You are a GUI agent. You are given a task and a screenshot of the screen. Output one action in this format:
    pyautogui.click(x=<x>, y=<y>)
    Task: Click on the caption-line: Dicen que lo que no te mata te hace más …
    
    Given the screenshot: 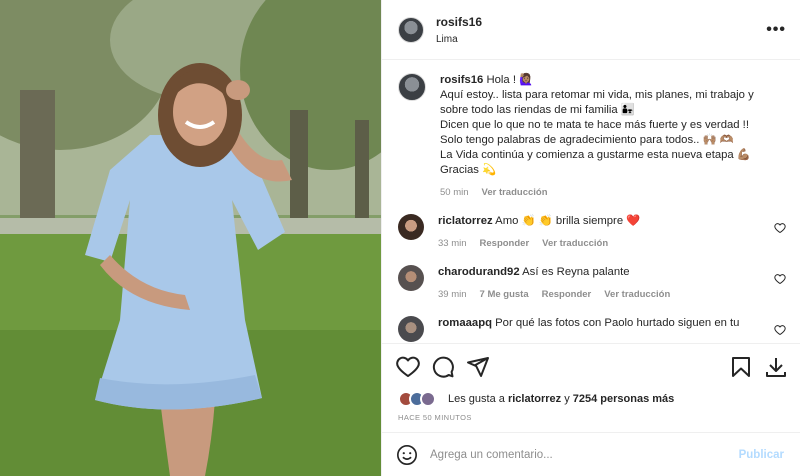 What is the action you would take?
    pyautogui.click(x=594, y=125)
    